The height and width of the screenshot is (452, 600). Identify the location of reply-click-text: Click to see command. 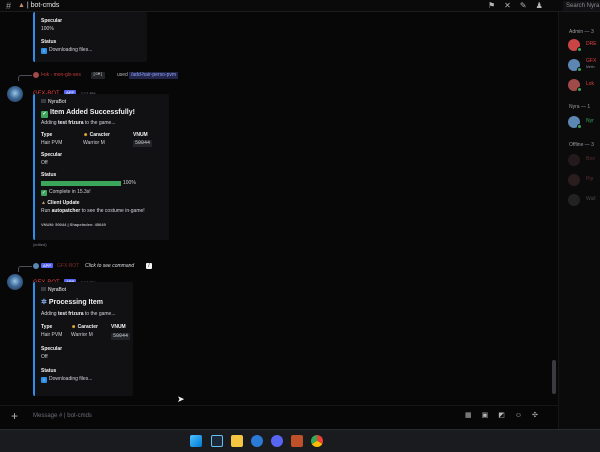
(109, 266).